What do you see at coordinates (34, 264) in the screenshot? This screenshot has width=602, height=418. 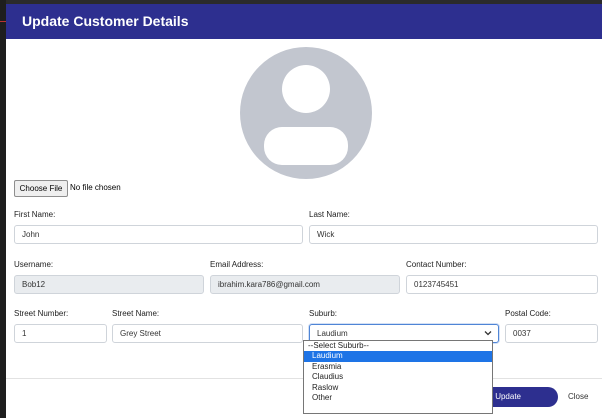 I see `username-label: Username:` at bounding box center [34, 264].